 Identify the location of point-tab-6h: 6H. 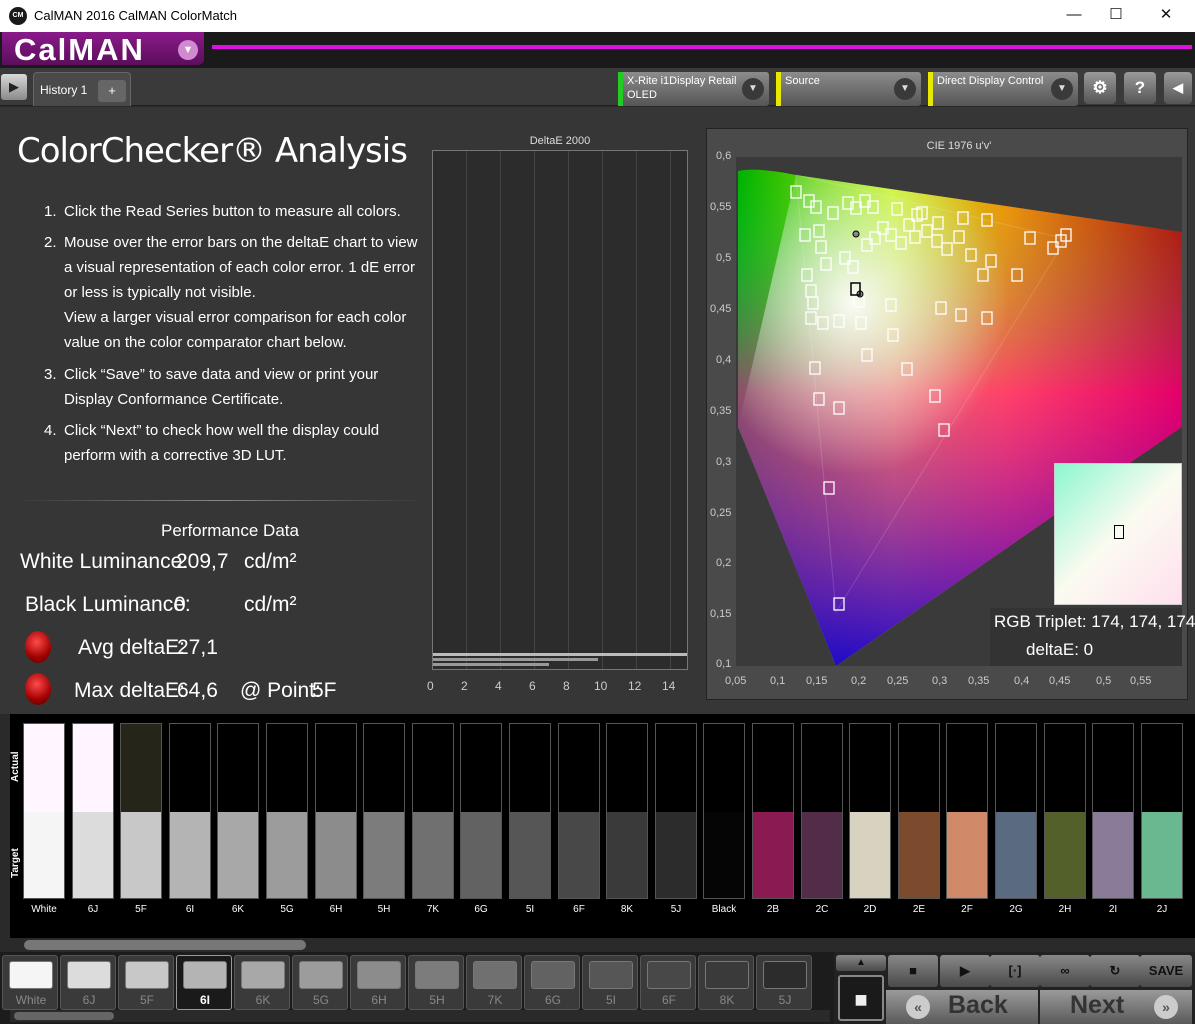
(378, 982).